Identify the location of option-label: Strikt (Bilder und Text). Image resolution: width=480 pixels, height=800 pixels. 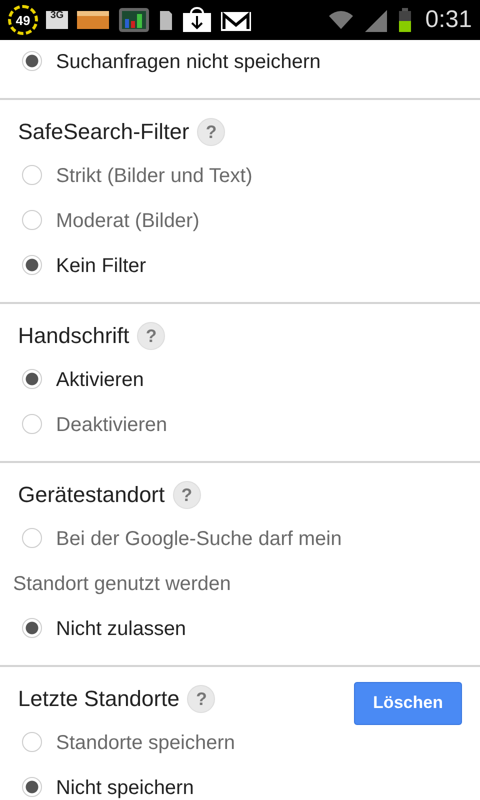
(154, 176).